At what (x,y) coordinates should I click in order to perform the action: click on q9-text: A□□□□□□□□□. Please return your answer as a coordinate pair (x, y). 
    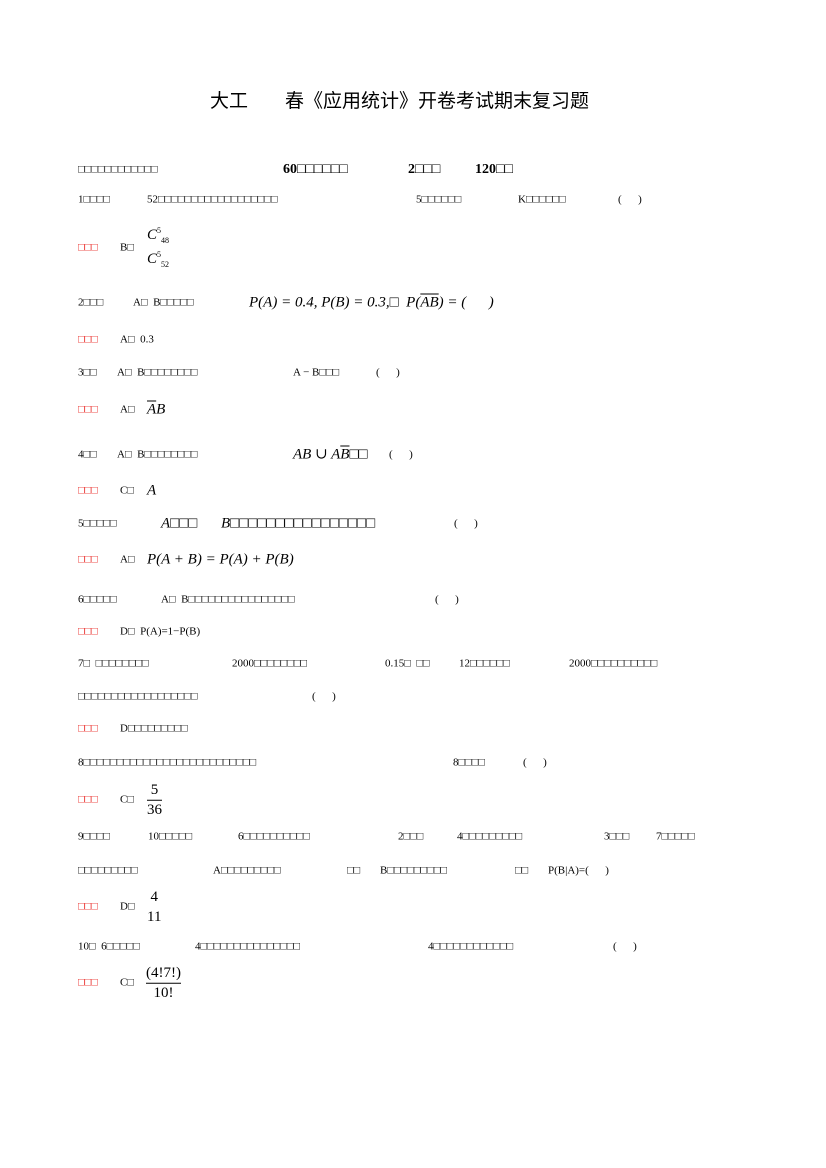
    Looking at the image, I should click on (247, 870).